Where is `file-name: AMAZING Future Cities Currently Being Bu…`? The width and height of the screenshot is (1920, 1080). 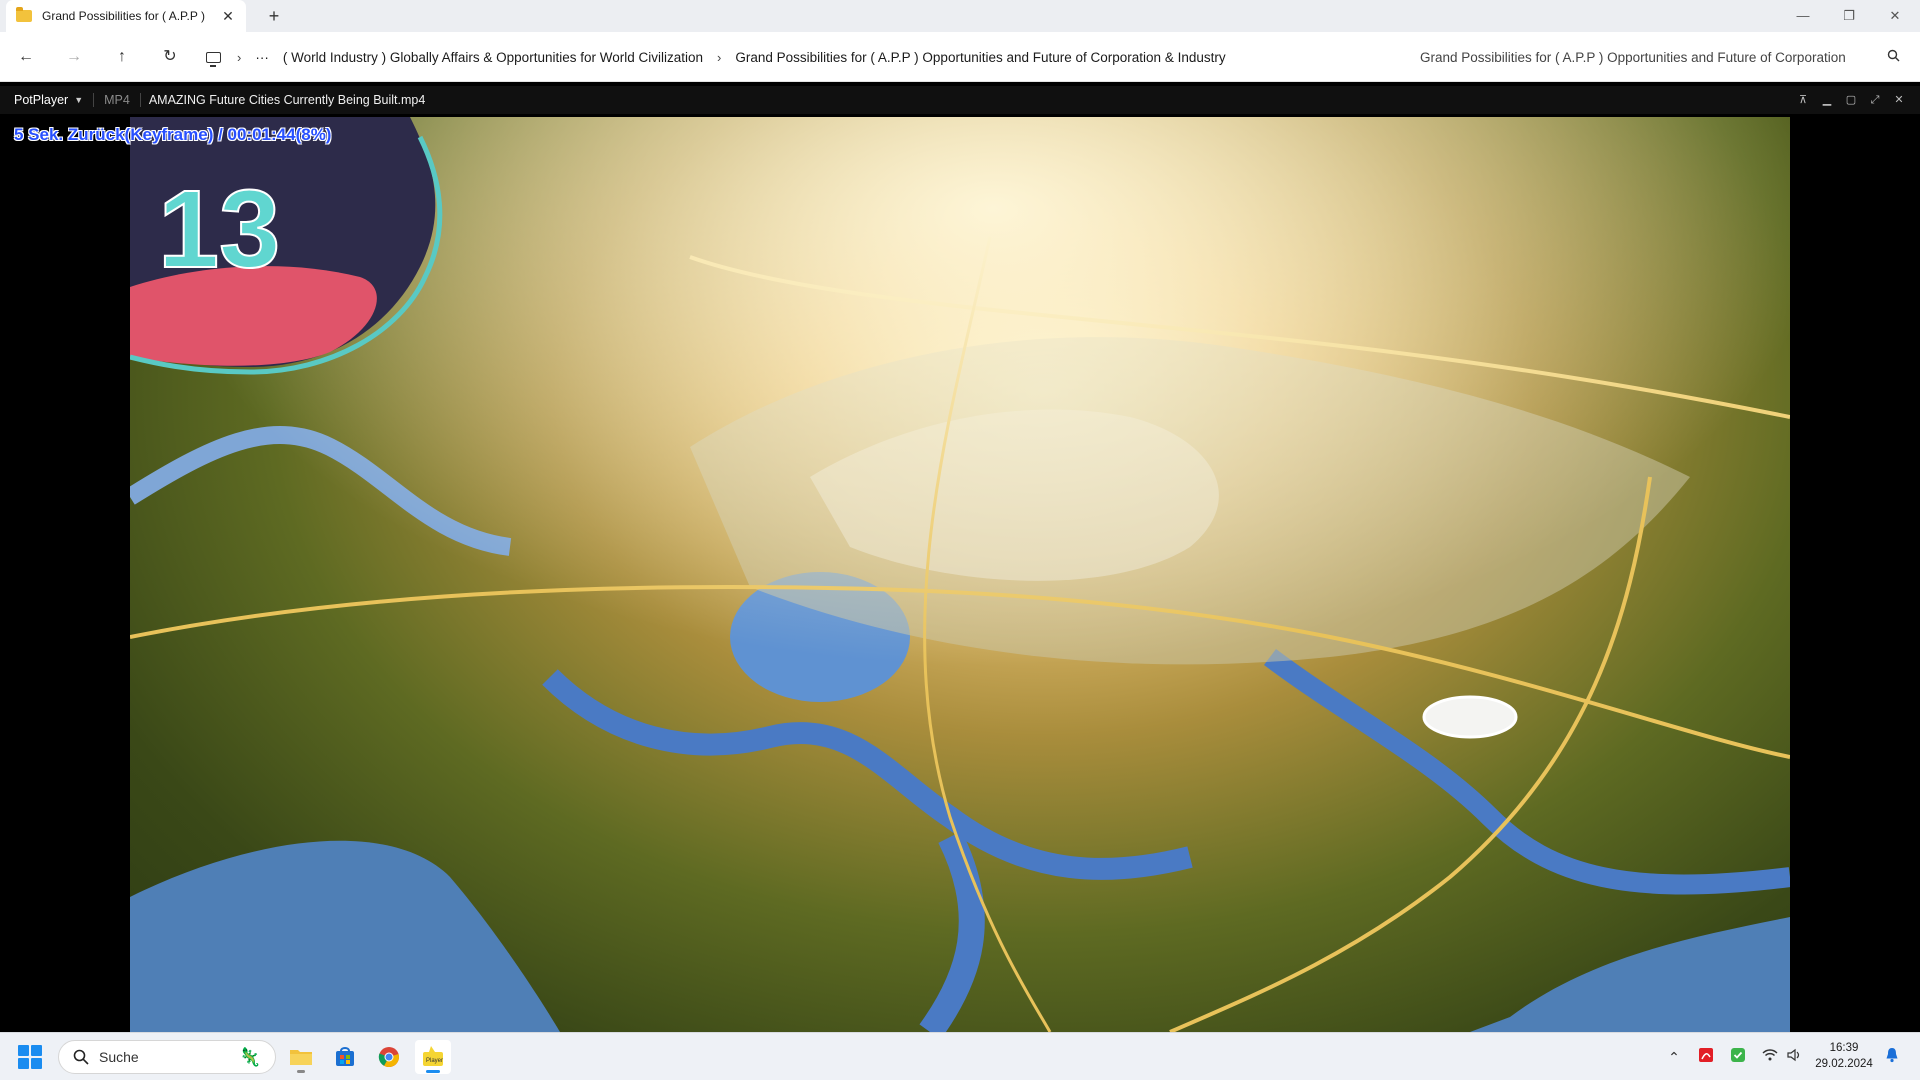 file-name: AMAZING Future Cities Currently Being Bu… is located at coordinates (287, 100).